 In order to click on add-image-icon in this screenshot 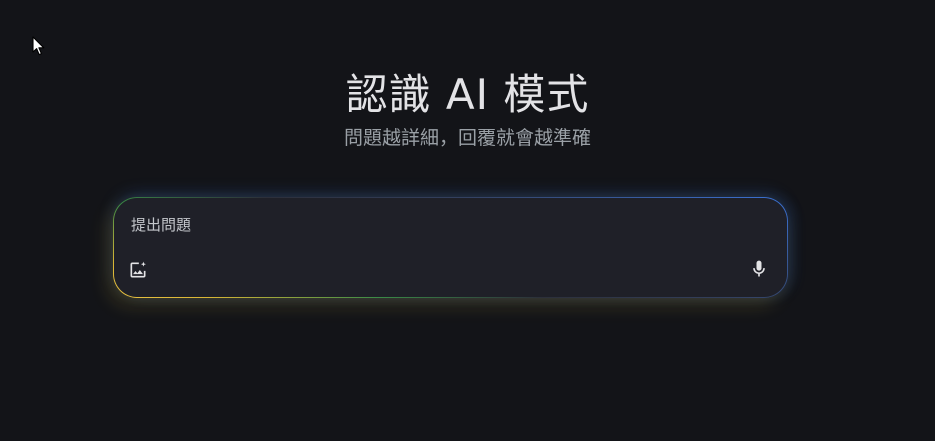, I will do `click(138, 269)`.